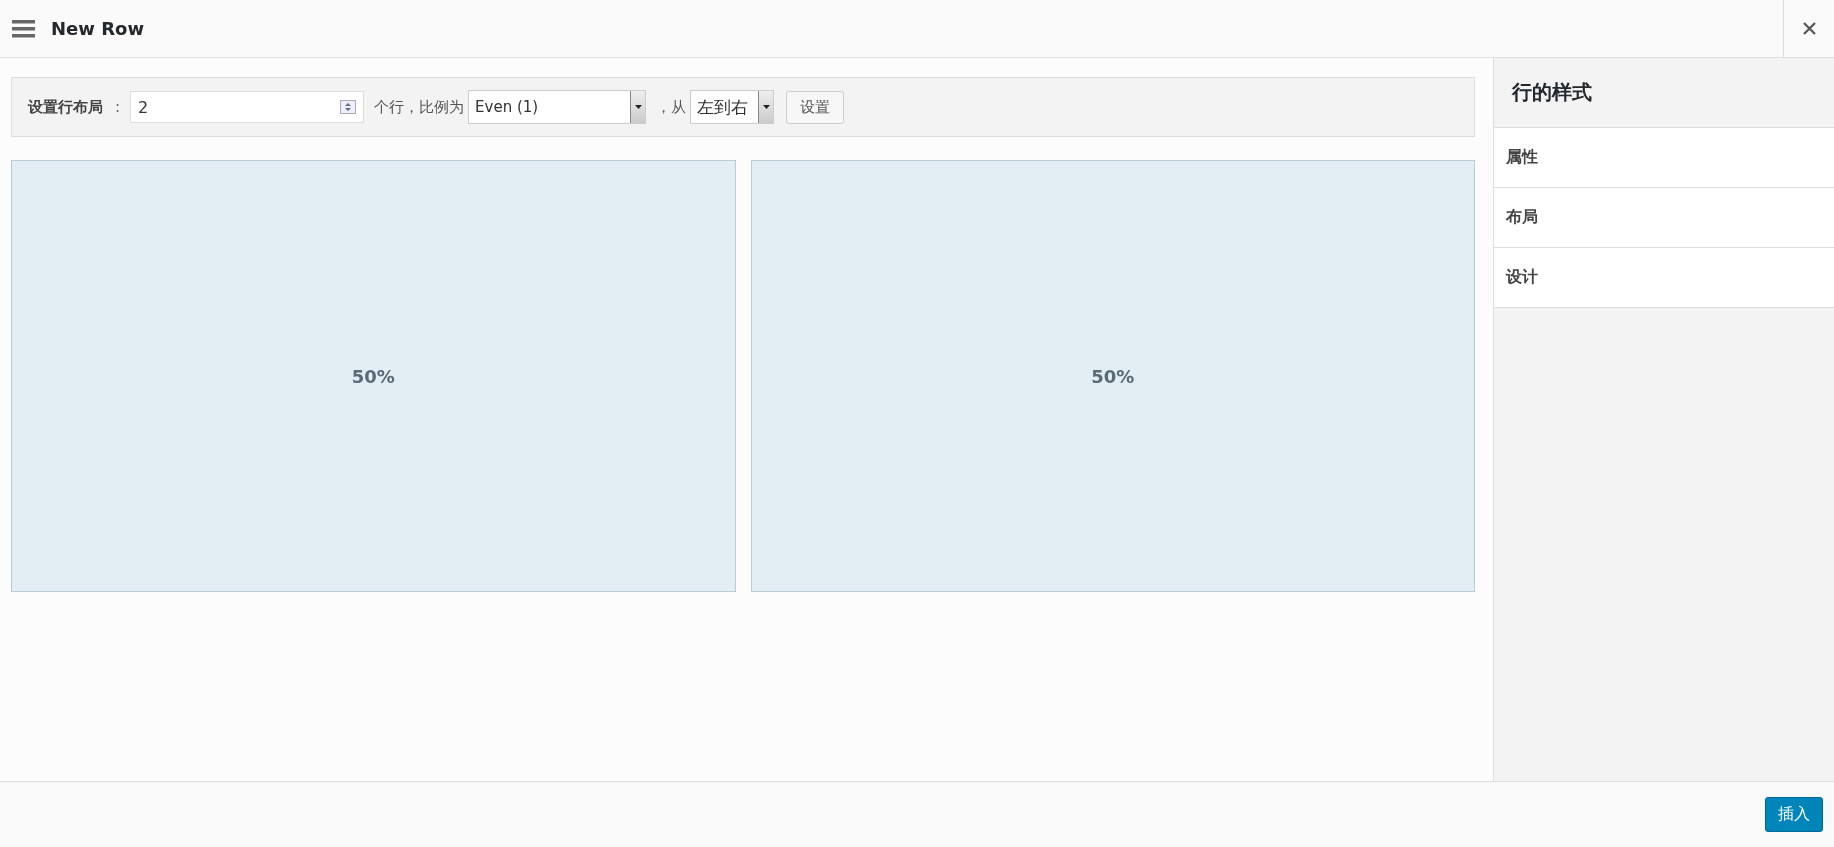  Describe the element at coordinates (98, 28) in the screenshot. I see `window-title: New Row` at that location.